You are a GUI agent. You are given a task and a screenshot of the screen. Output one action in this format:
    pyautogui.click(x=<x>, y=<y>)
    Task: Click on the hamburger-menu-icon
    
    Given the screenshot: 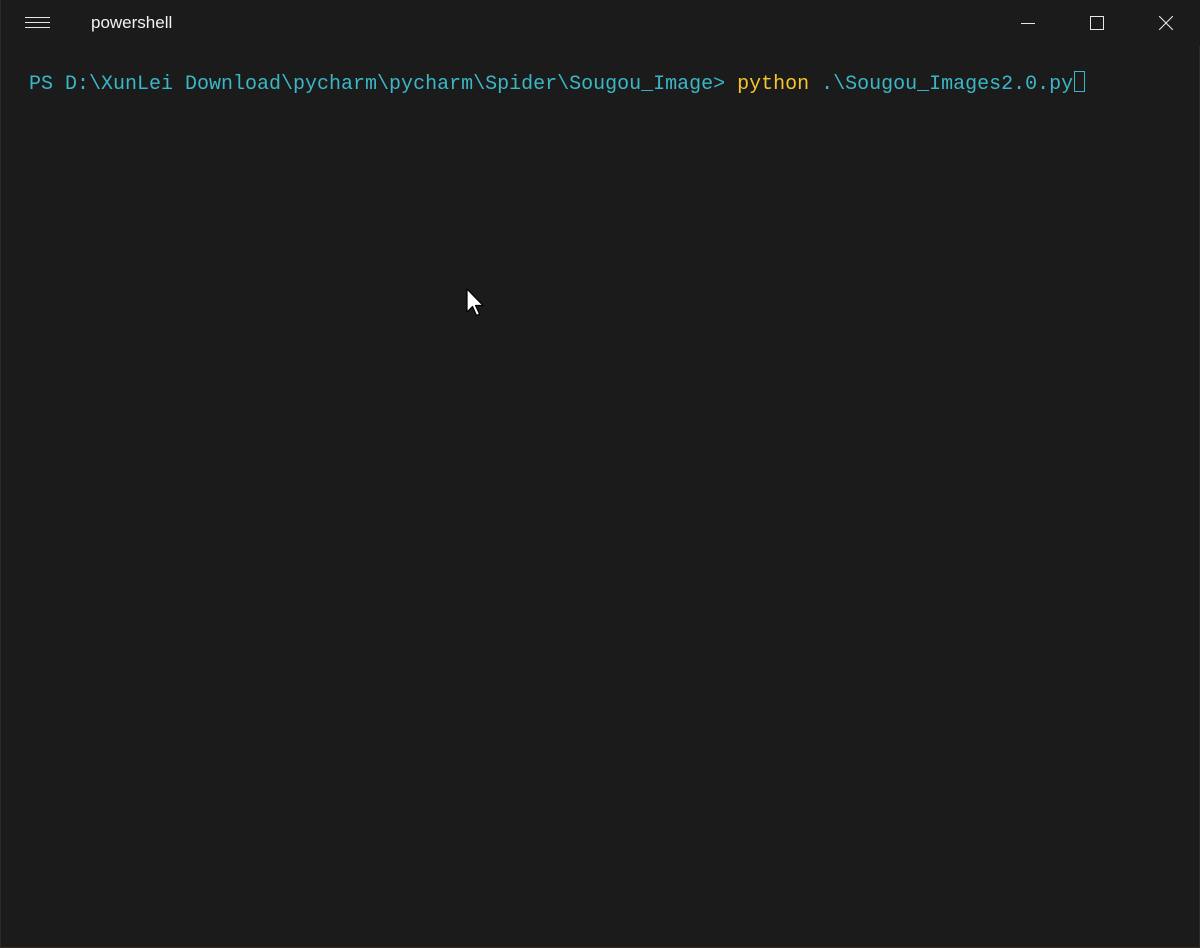 What is the action you would take?
    pyautogui.click(x=37, y=23)
    